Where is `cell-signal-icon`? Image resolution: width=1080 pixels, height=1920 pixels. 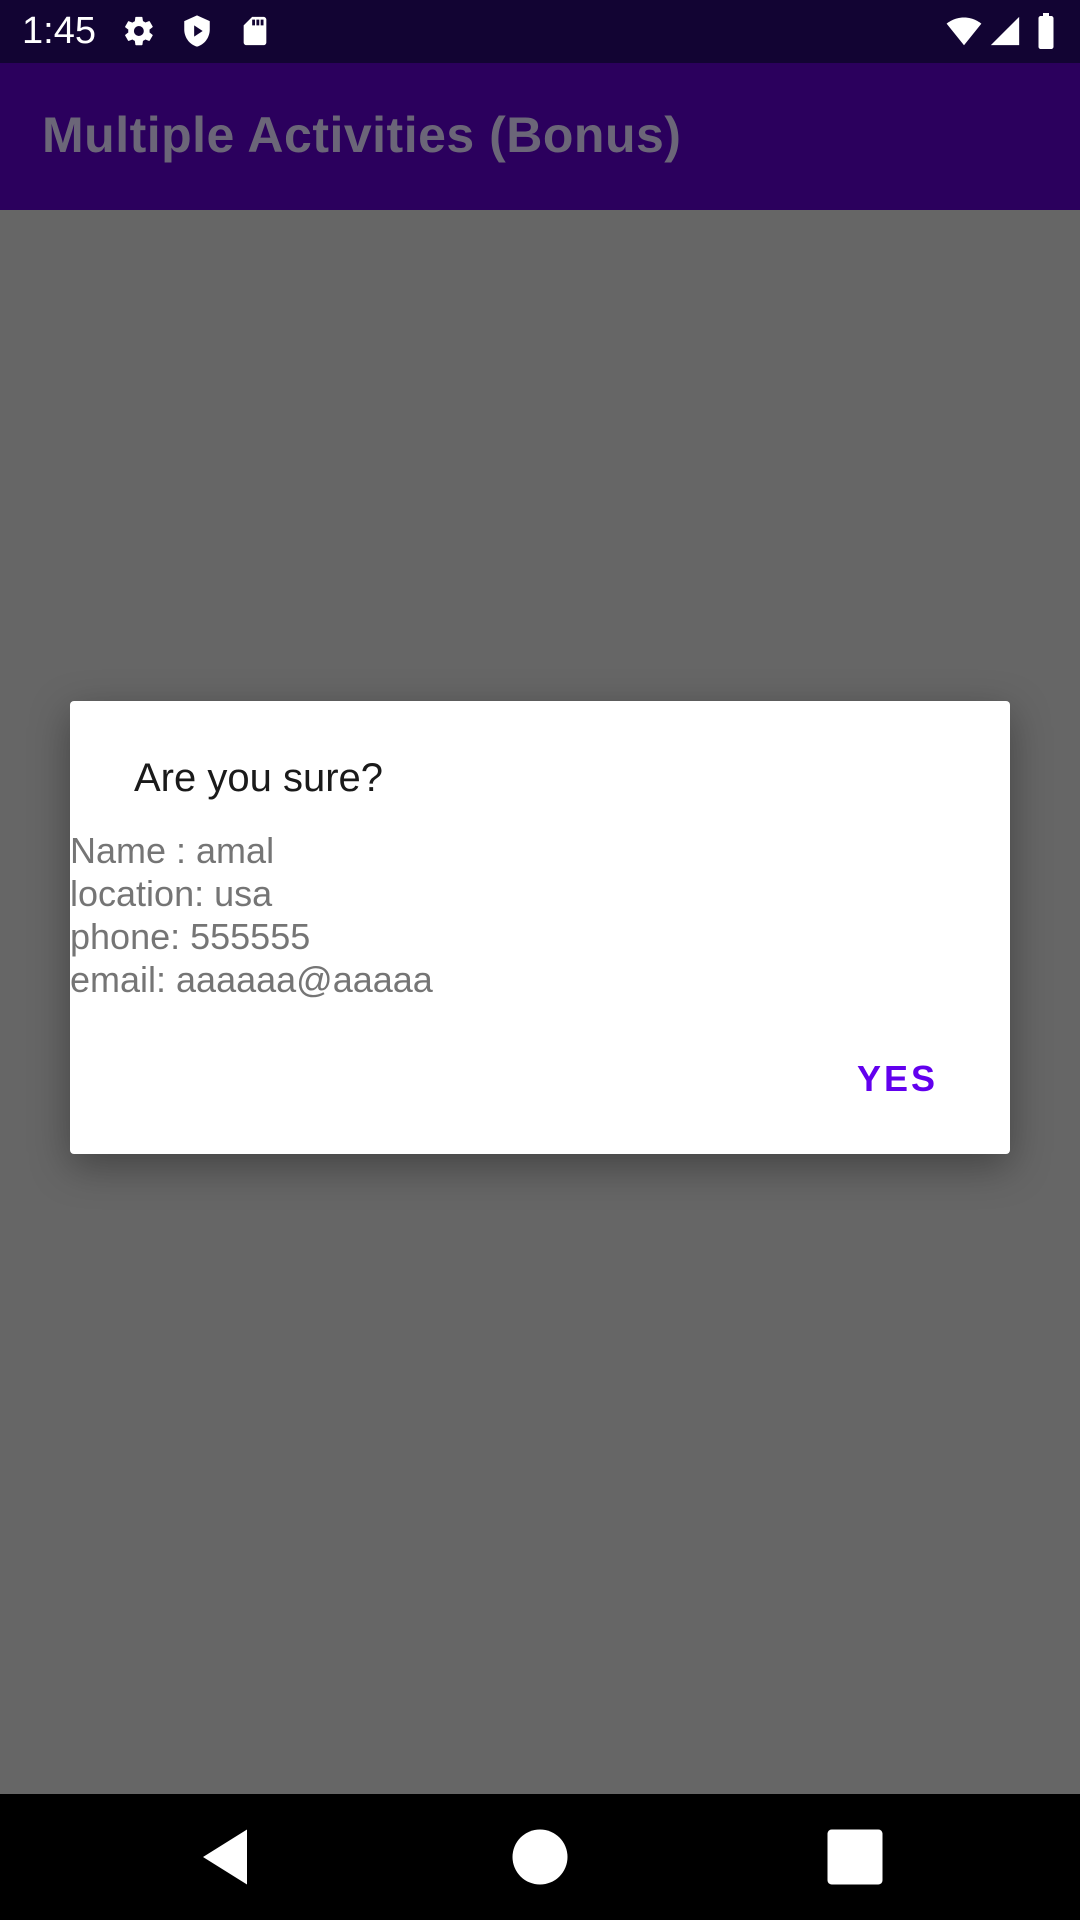 cell-signal-icon is located at coordinates (1005, 31).